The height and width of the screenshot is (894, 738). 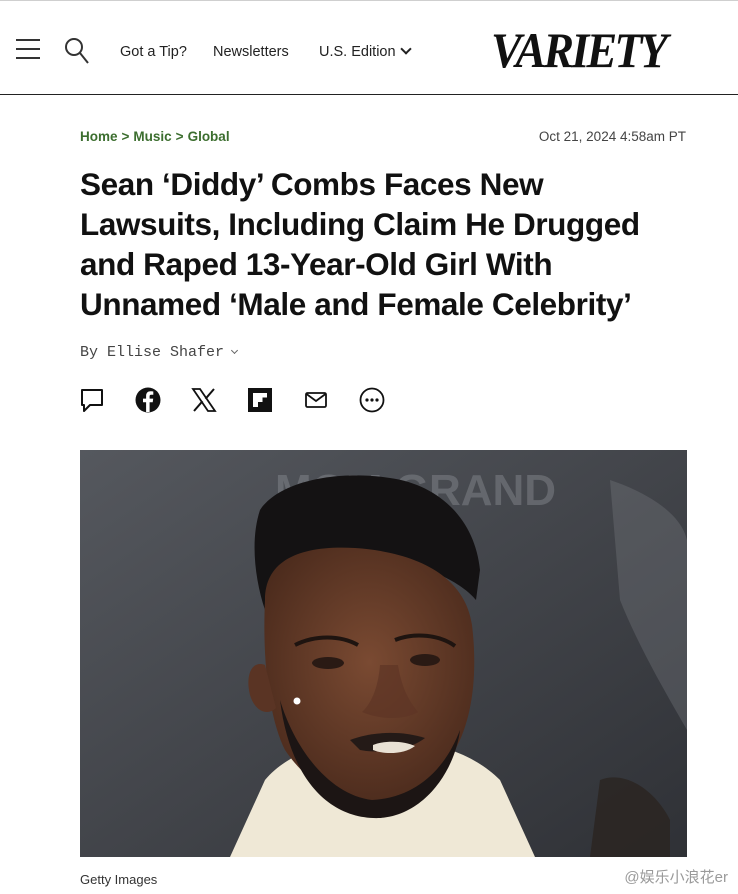 I want to click on more-icon, so click(x=372, y=400).